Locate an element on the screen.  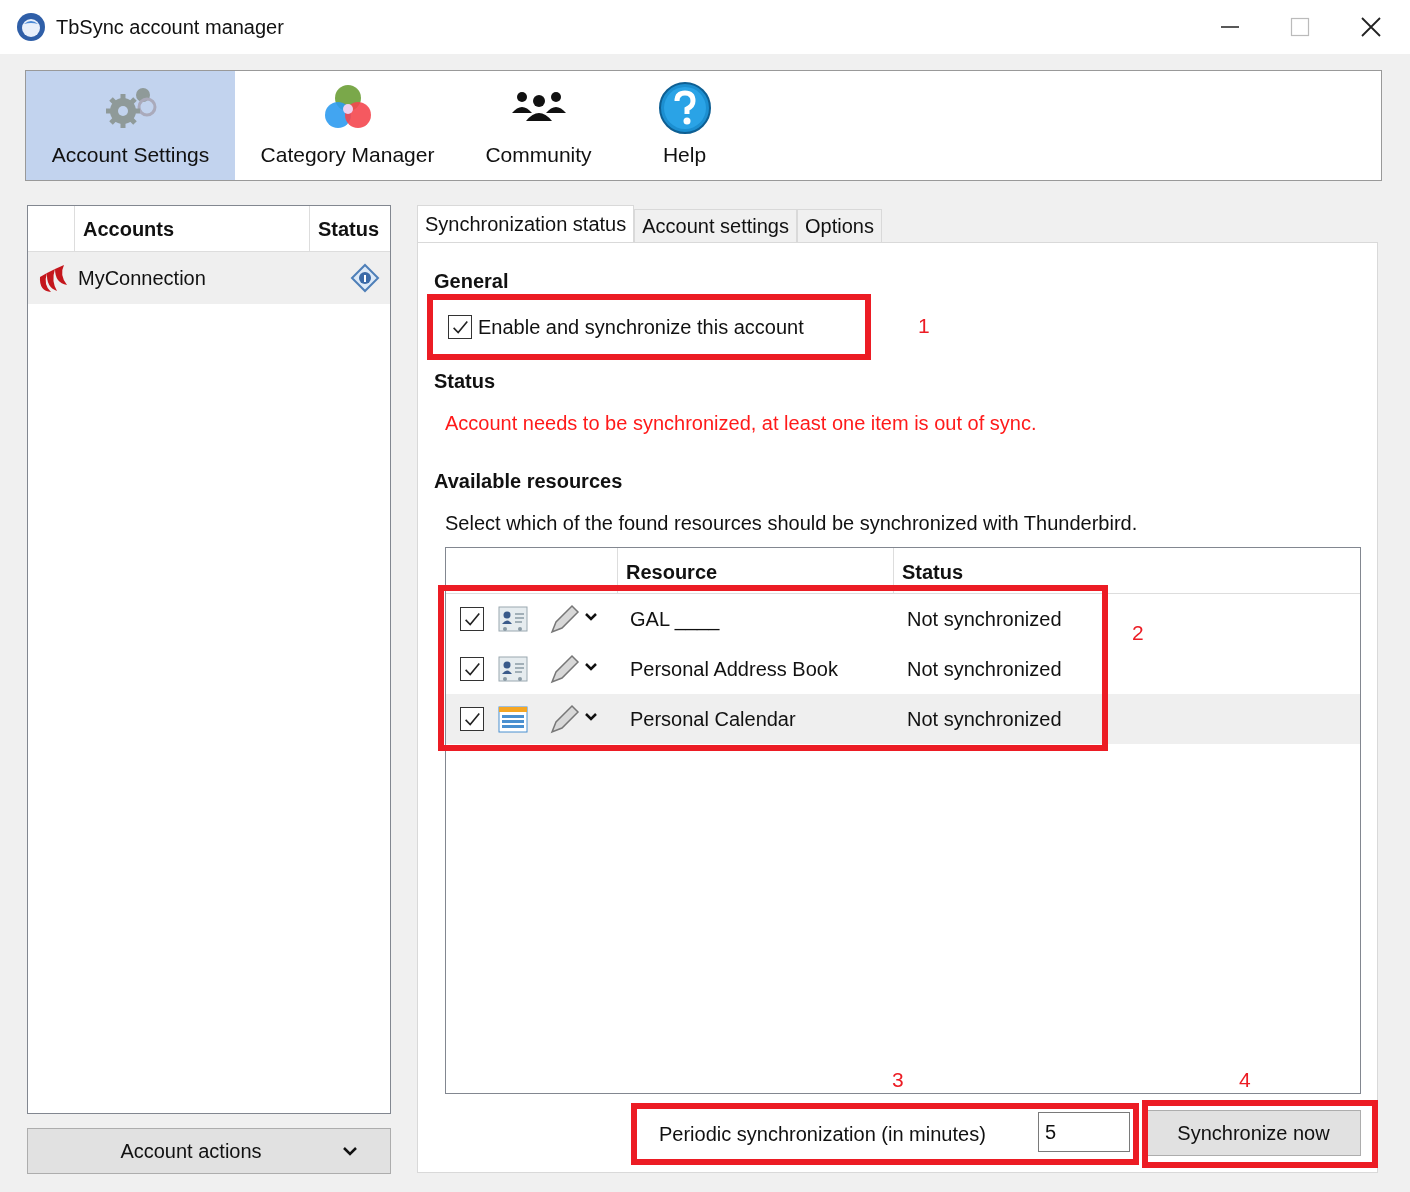
annotation-number: 4 is located at coordinates (1245, 1080).